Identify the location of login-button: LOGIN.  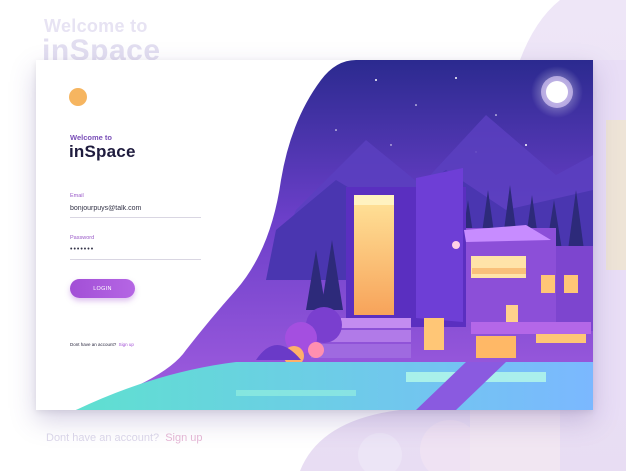
(102, 288).